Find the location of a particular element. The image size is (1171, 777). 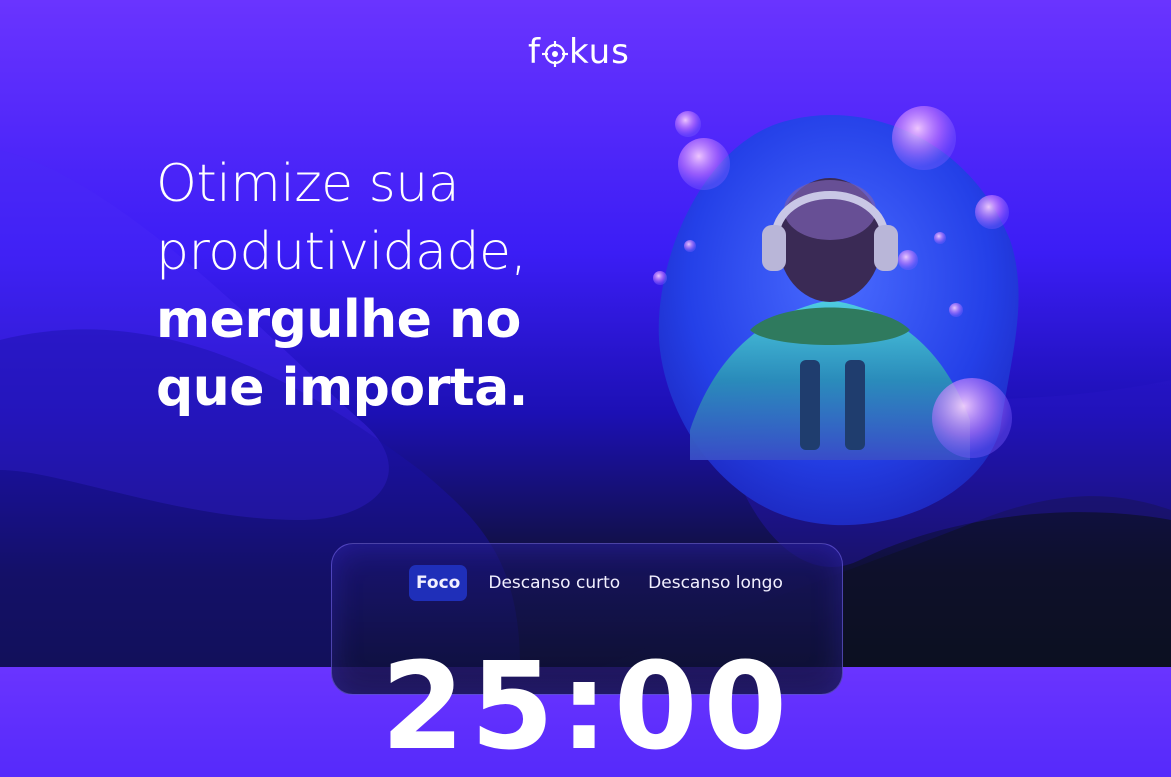

timer-card: Foco Descanso curto Descanso longo 25:00 is located at coordinates (587, 655).